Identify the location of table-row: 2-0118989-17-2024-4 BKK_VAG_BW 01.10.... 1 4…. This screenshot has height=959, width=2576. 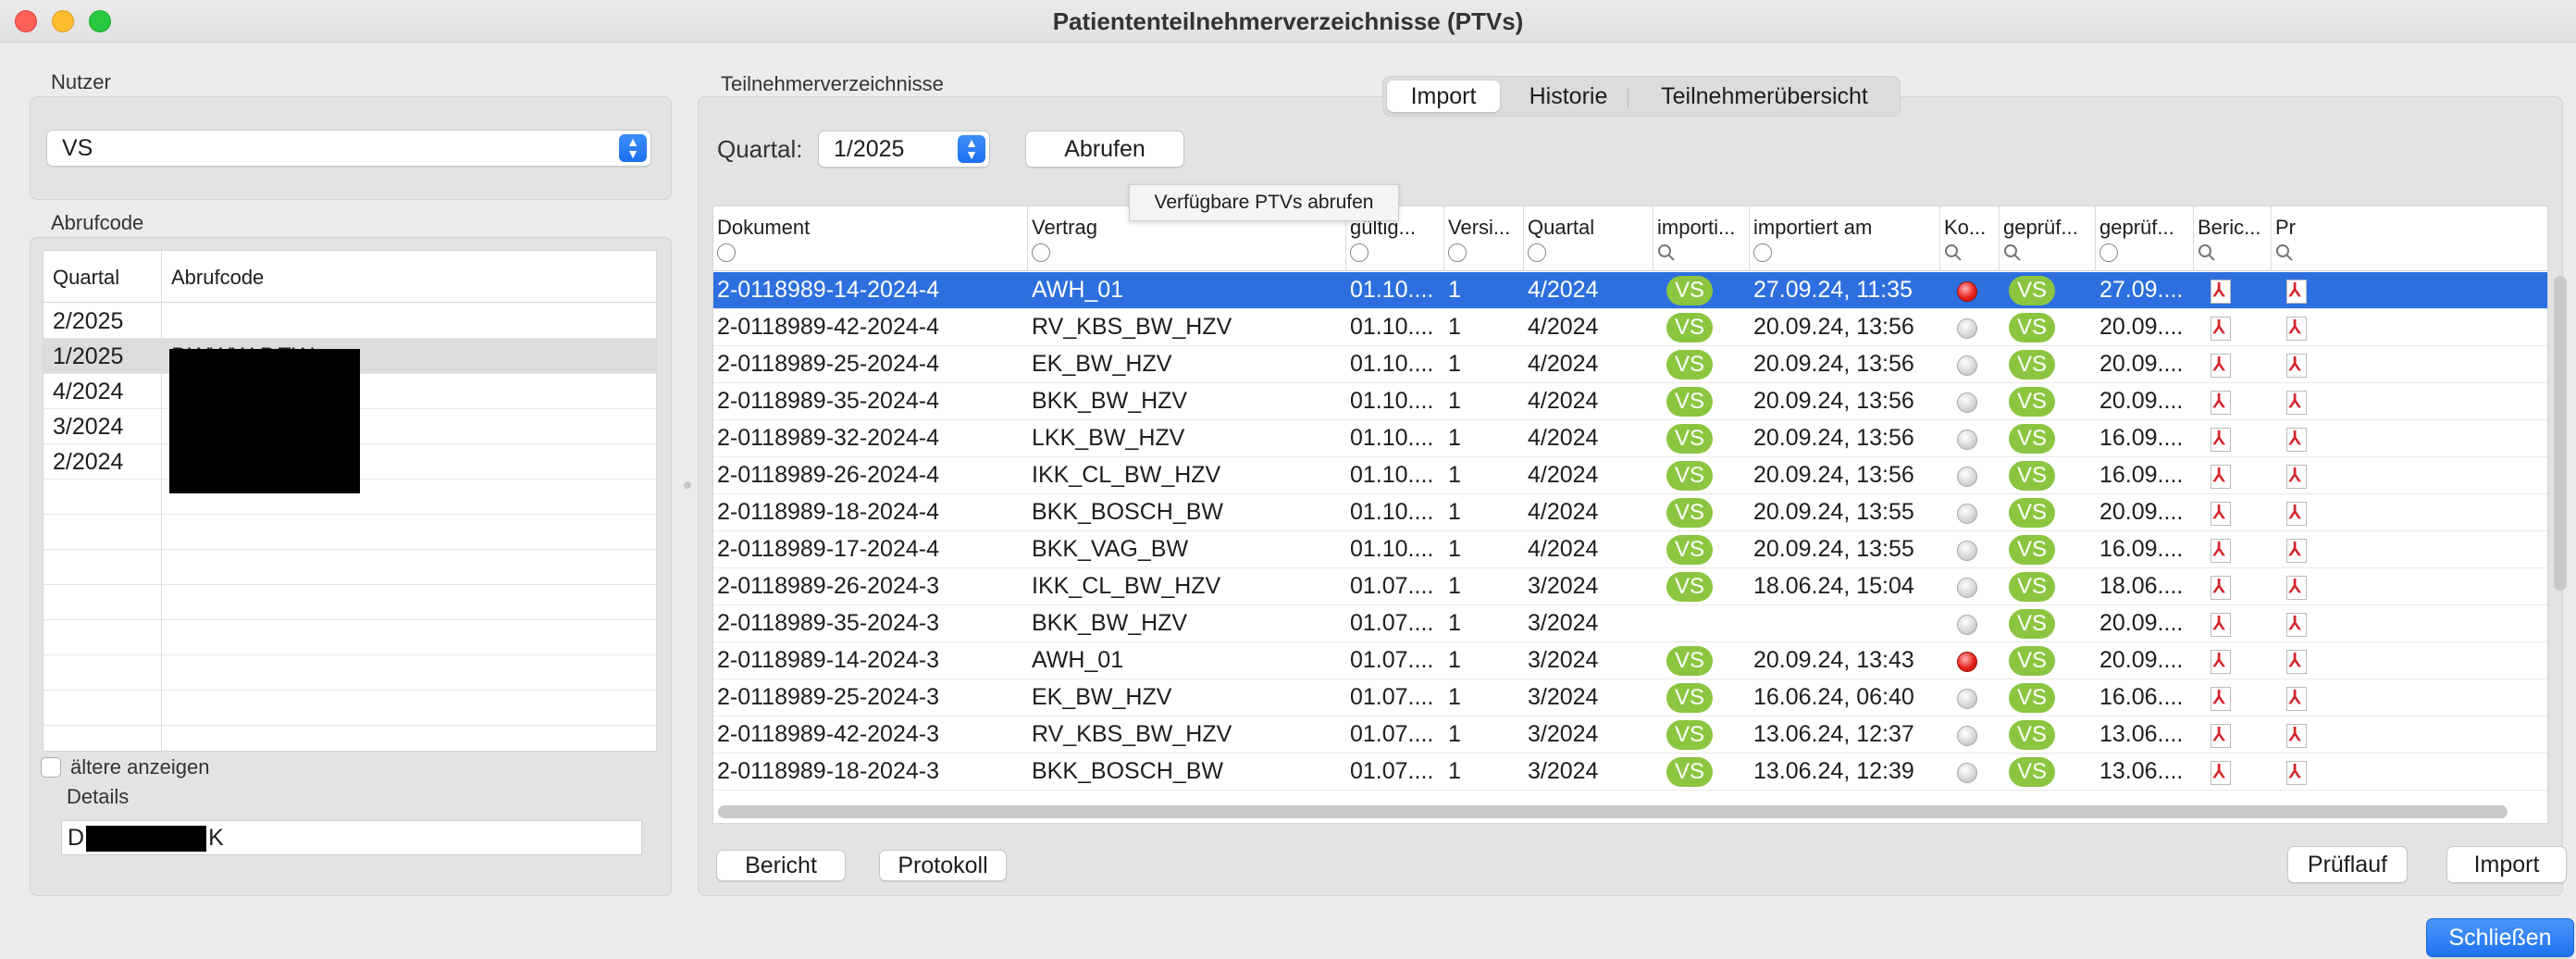
(1630, 549).